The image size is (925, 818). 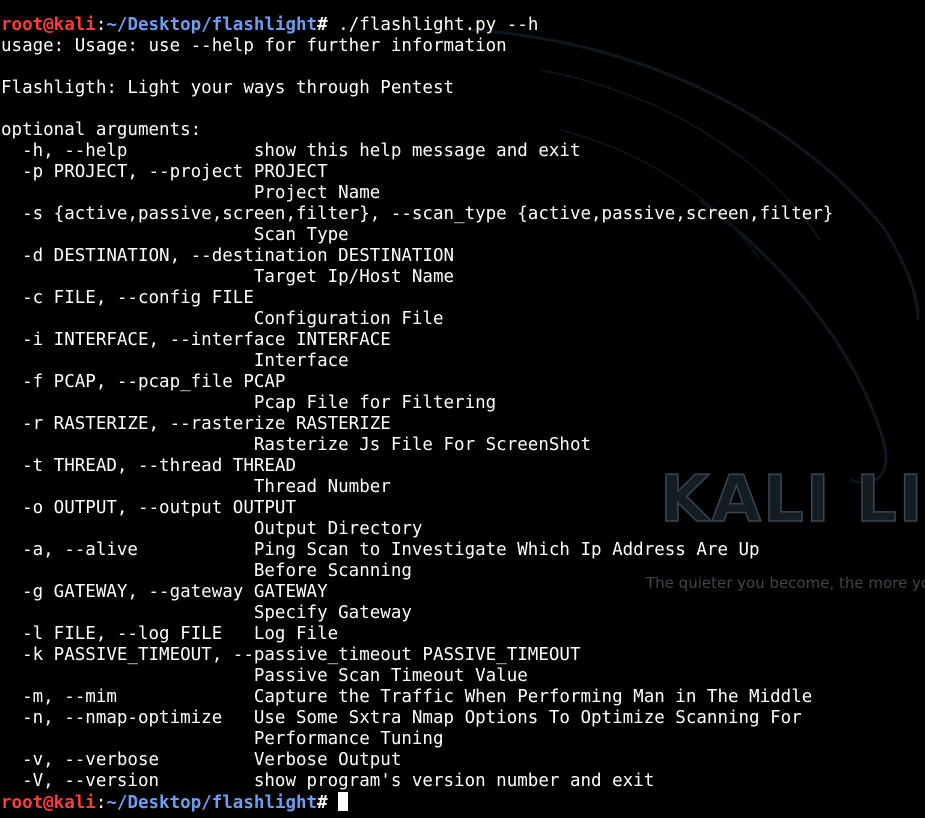 What do you see at coordinates (191, 193) in the screenshot?
I see `output-line: Project Name` at bounding box center [191, 193].